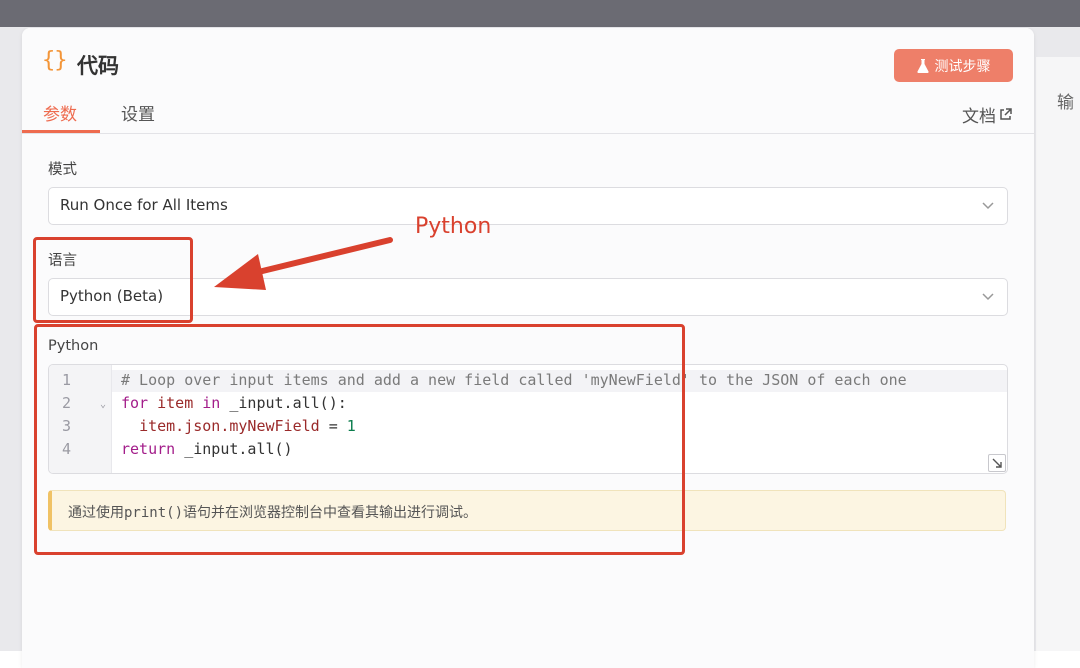 This screenshot has height=668, width=1080. What do you see at coordinates (453, 226) in the screenshot?
I see `annotation-label: Python` at bounding box center [453, 226].